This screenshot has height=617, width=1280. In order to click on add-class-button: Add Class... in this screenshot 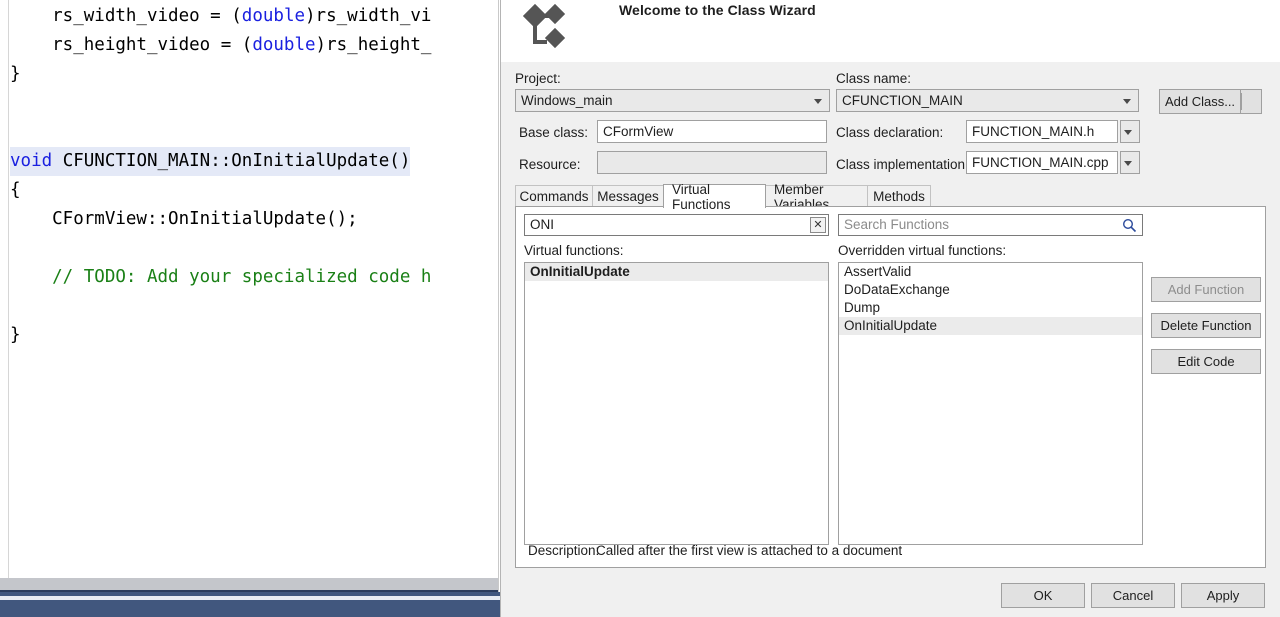, I will do `click(1210, 101)`.